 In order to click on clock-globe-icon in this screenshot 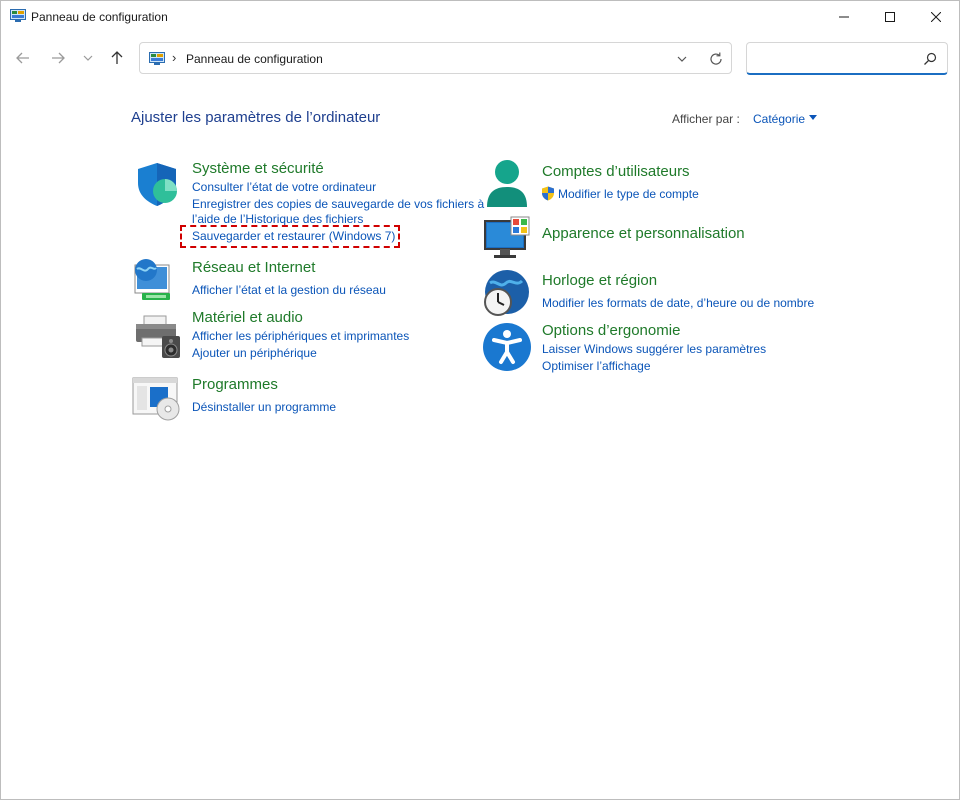, I will do `click(507, 294)`.